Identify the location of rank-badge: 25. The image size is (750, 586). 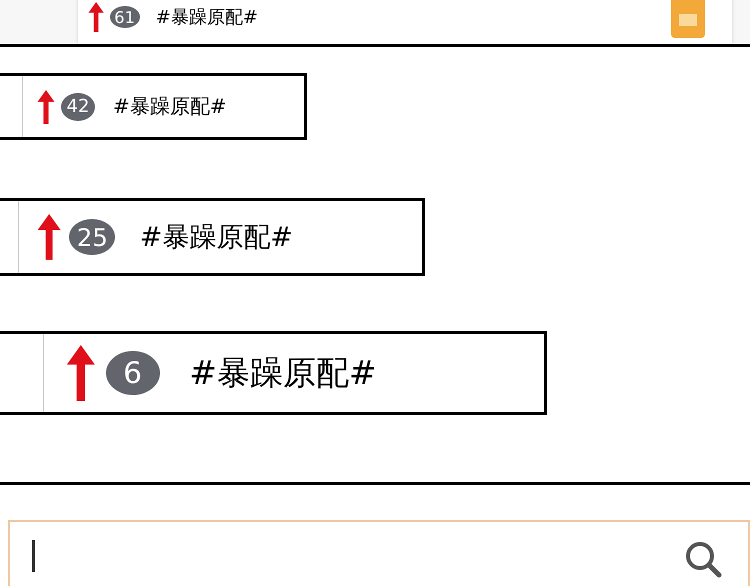
(92, 237).